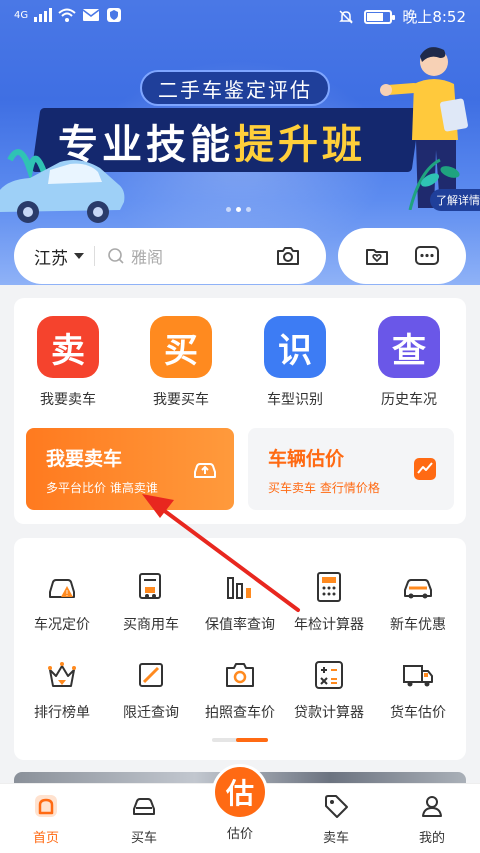 The height and width of the screenshot is (853, 480). I want to click on home-icon, so click(46, 806).